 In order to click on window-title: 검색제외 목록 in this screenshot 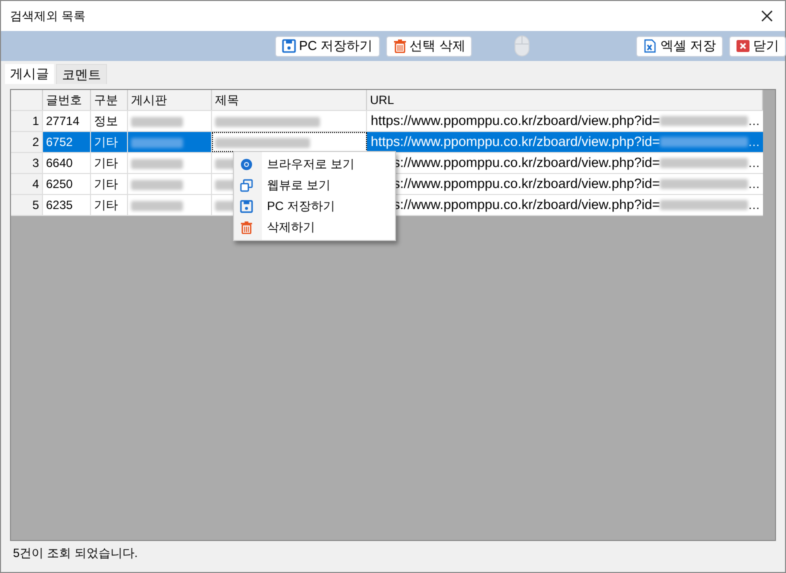, I will do `click(48, 16)`.